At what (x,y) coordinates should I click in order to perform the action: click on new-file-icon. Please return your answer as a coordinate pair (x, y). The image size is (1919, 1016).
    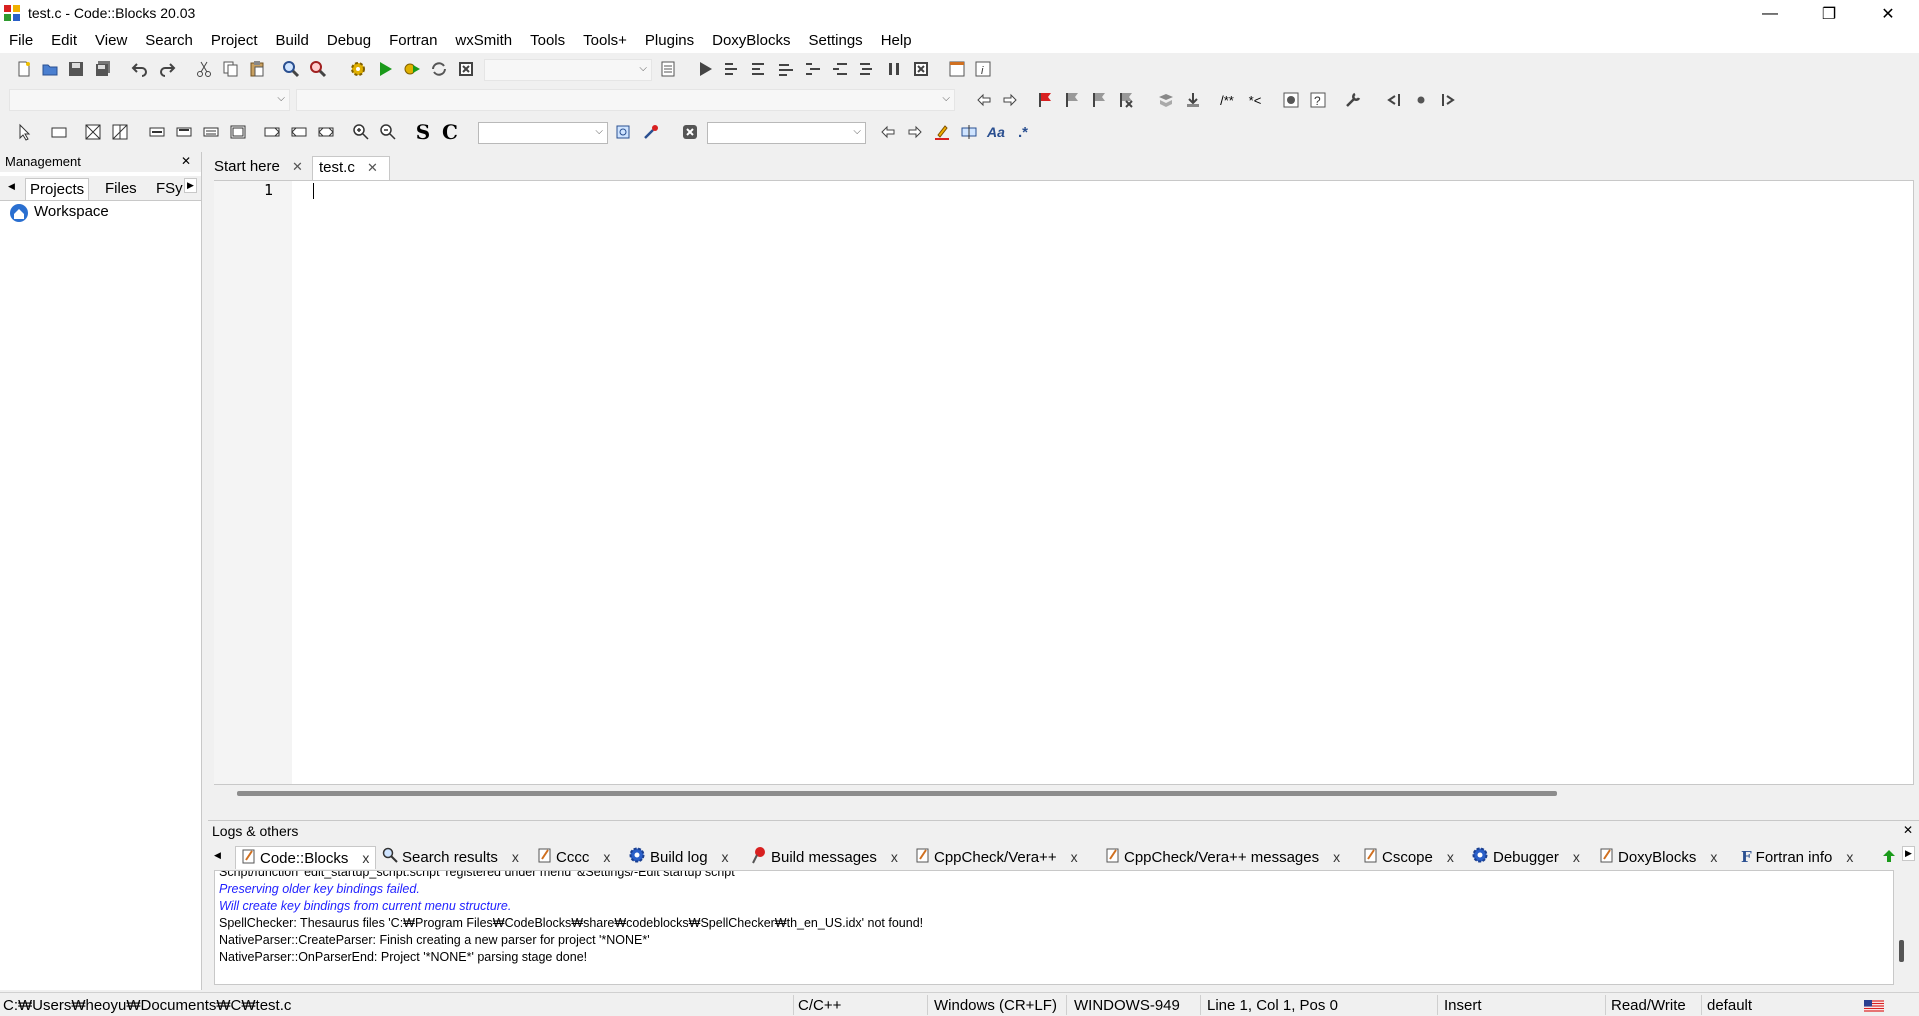
    Looking at the image, I should click on (24, 69).